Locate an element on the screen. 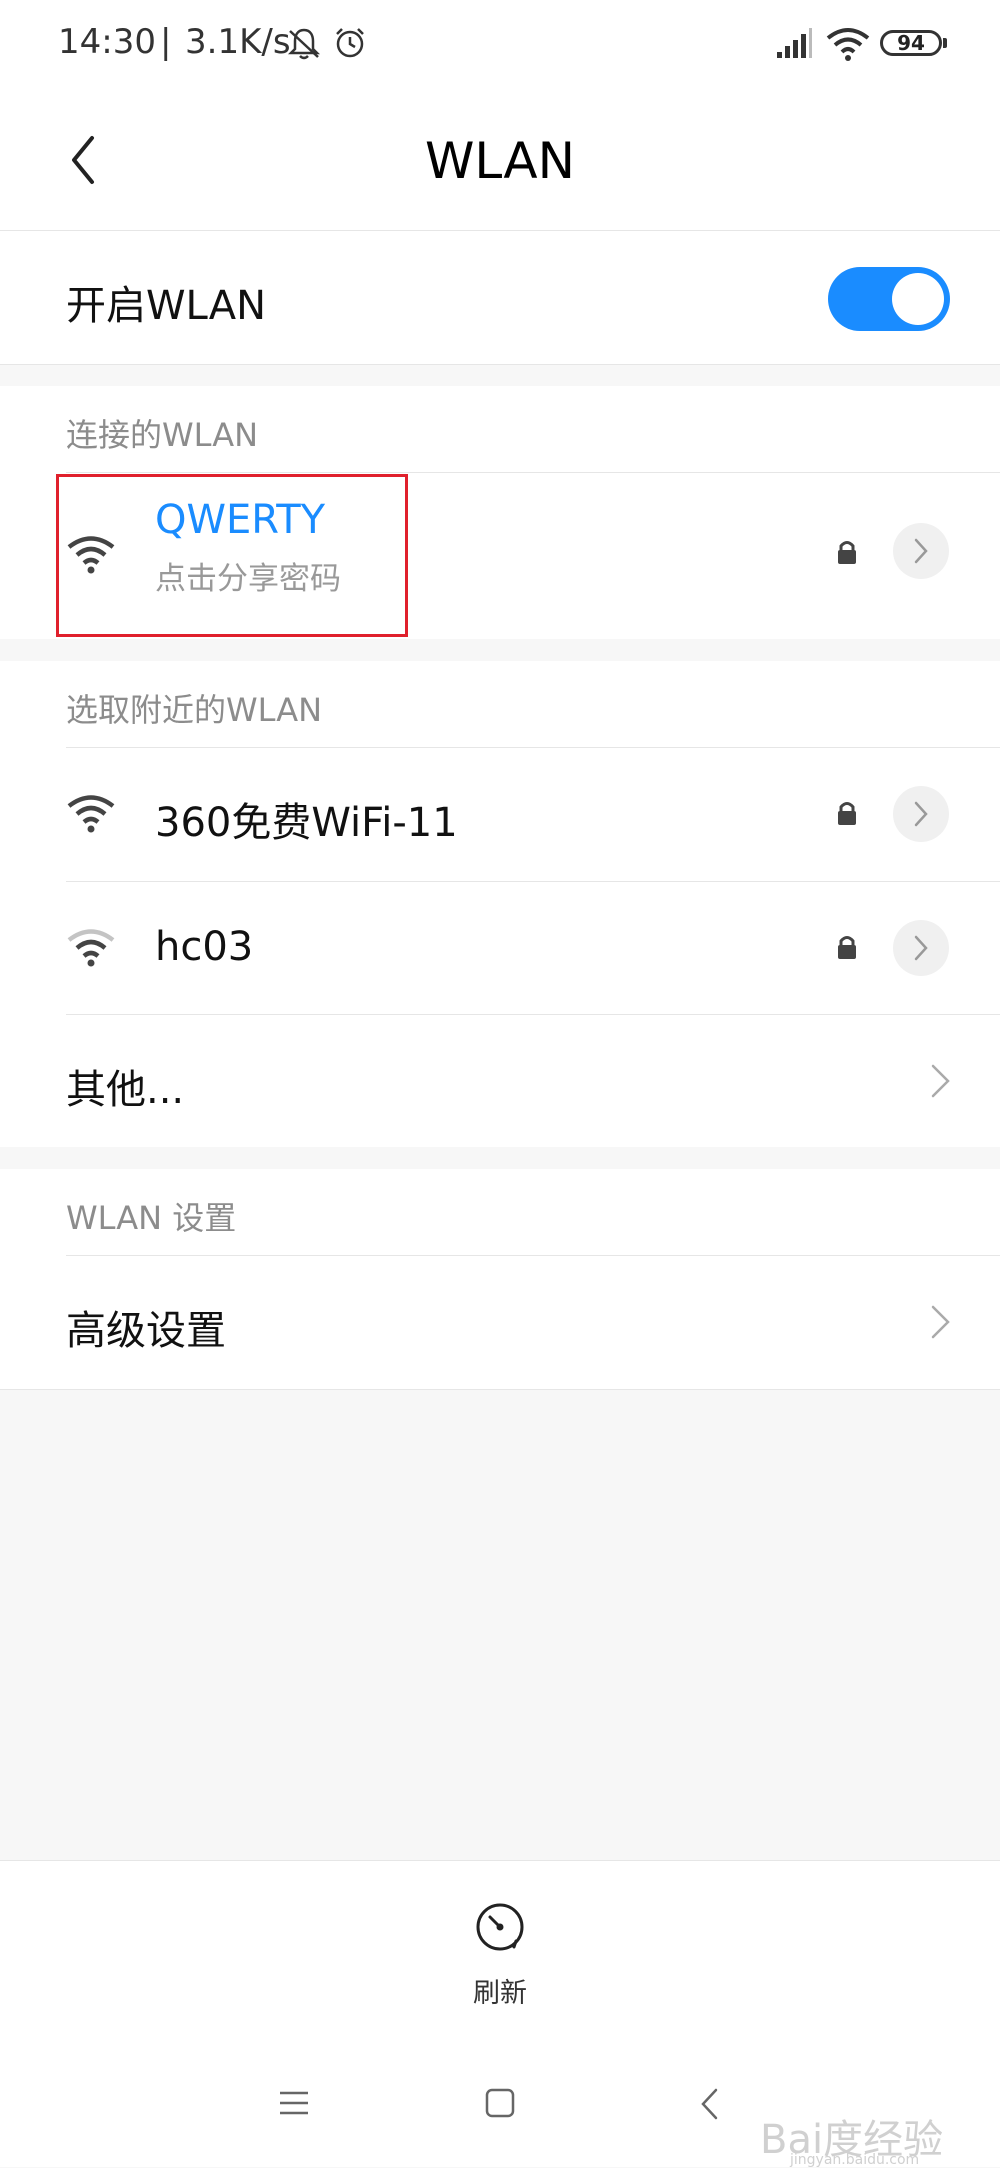 The height and width of the screenshot is (2168, 1000). page-title: WLAN is located at coordinates (500, 161).